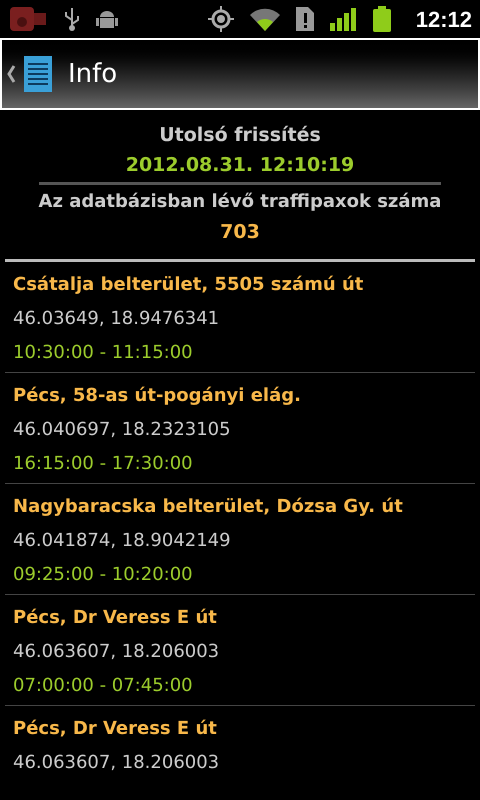  What do you see at coordinates (240, 165) in the screenshot?
I see `update-value: 2012.08.31. 12:10:19` at bounding box center [240, 165].